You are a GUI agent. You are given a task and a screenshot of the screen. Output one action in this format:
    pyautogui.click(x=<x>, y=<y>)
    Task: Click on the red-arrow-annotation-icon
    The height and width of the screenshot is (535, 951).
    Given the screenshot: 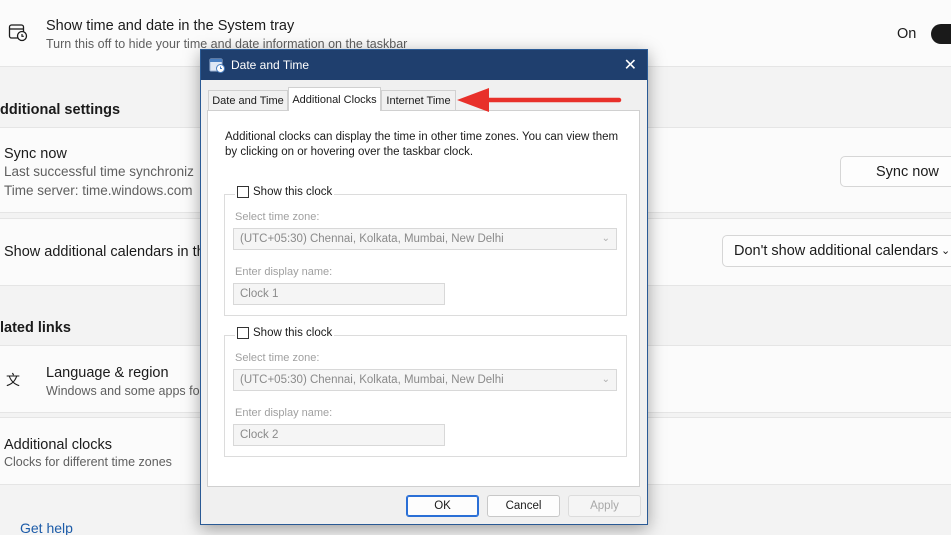 What is the action you would take?
    pyautogui.click(x=539, y=100)
    